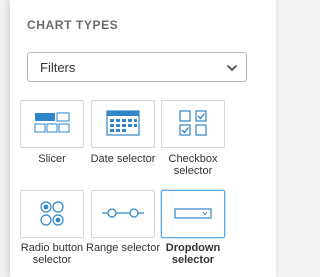 This screenshot has width=320, height=277. Describe the element at coordinates (52, 124) in the screenshot. I see `chart-type-slicer` at that location.